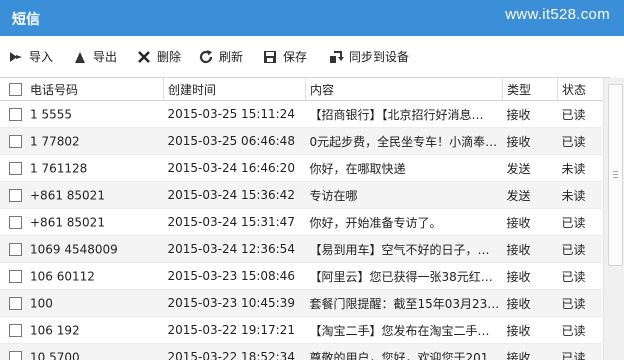 This screenshot has height=360, width=624. Describe the element at coordinates (206, 56) in the screenshot. I see `refresh-icon` at that location.